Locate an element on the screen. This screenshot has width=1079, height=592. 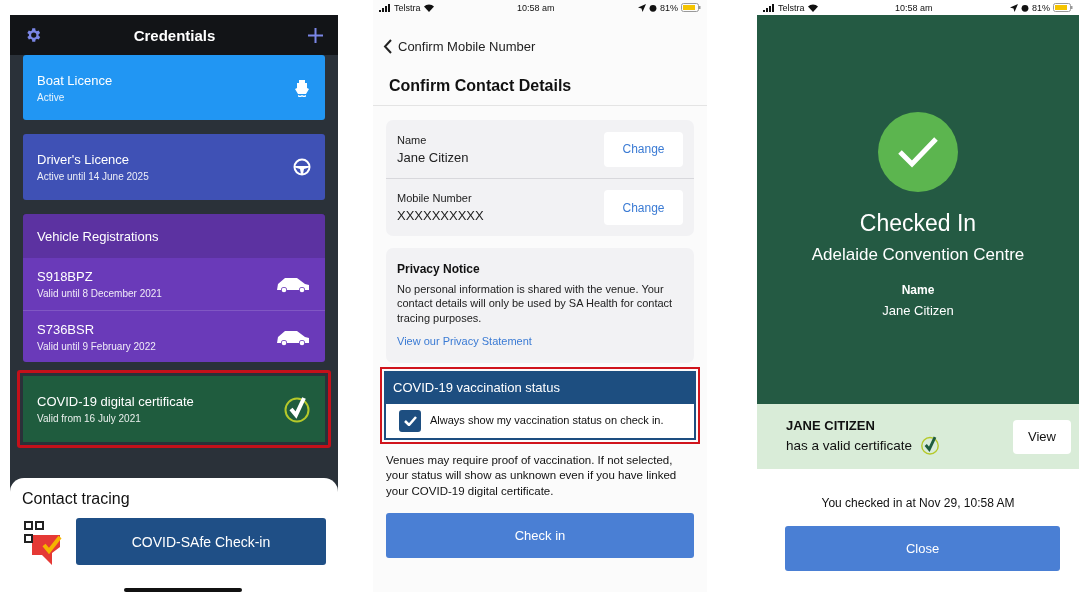
car-icon is located at coordinates (293, 284).